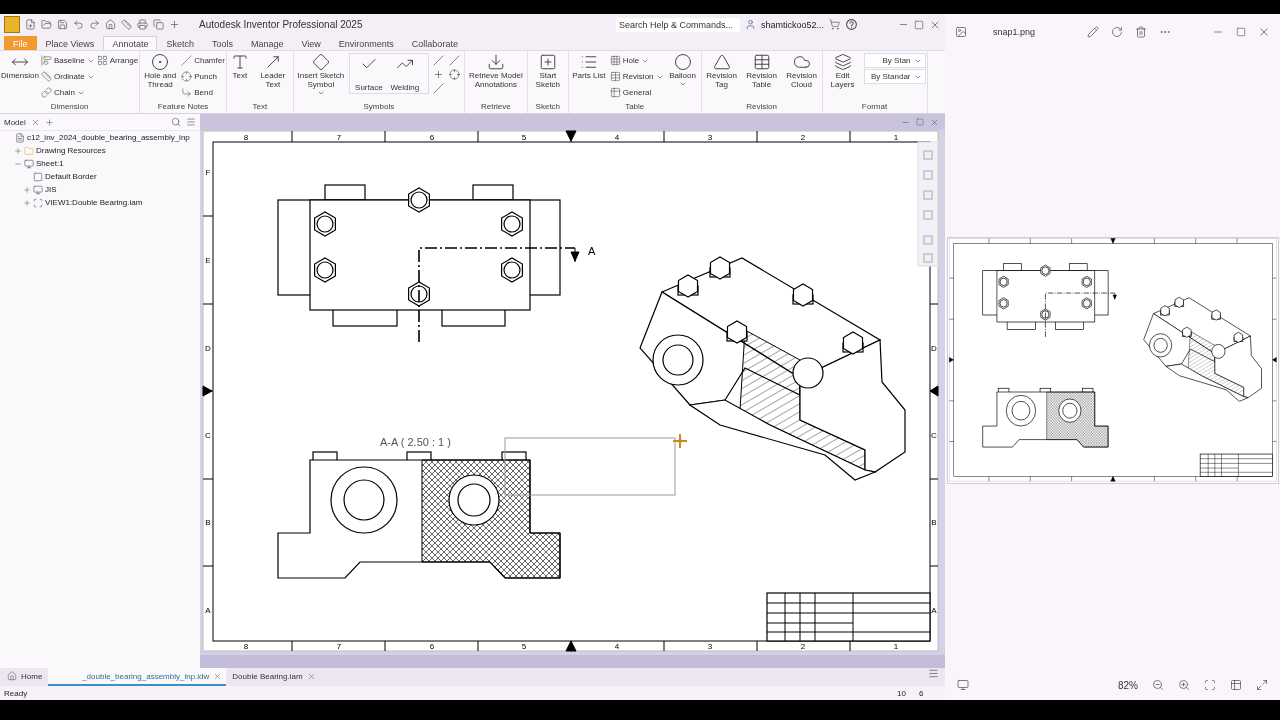  Describe the element at coordinates (842, 71) in the screenshot. I see `ribbon-tool-button: Edit Layers` at that location.